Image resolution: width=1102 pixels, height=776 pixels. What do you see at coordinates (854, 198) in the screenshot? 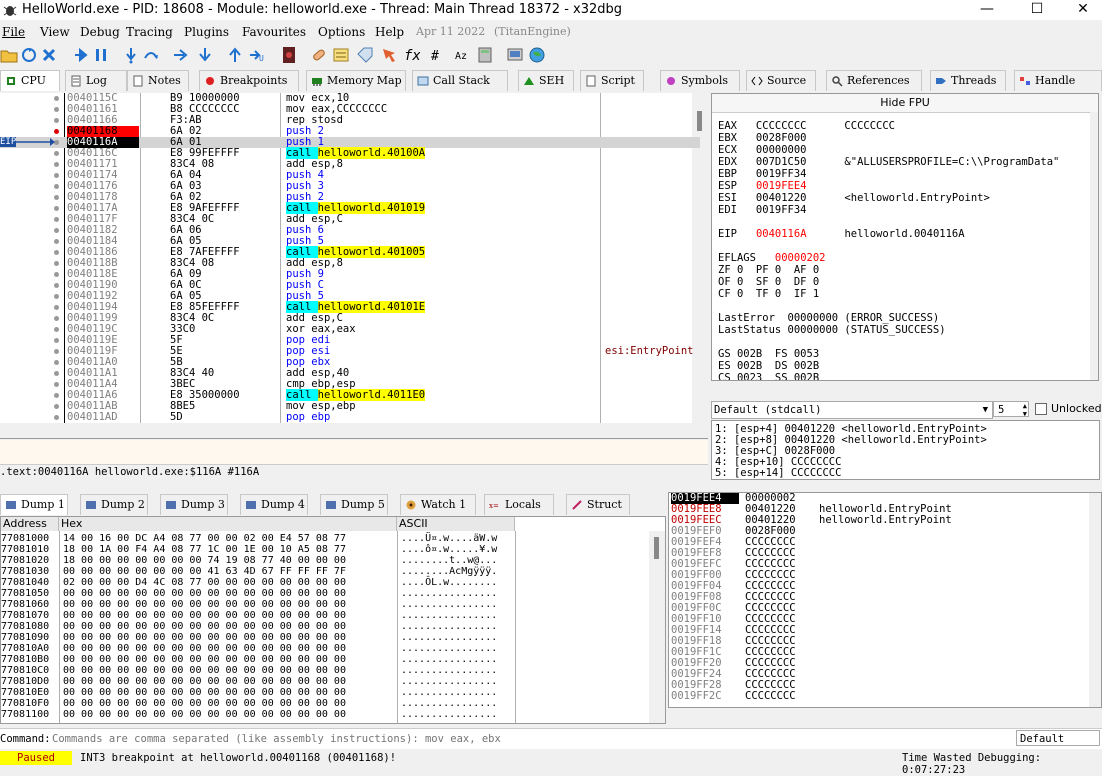
I see `register-line: ESI 00401220 <helloworld.EntryPoint>` at bounding box center [854, 198].